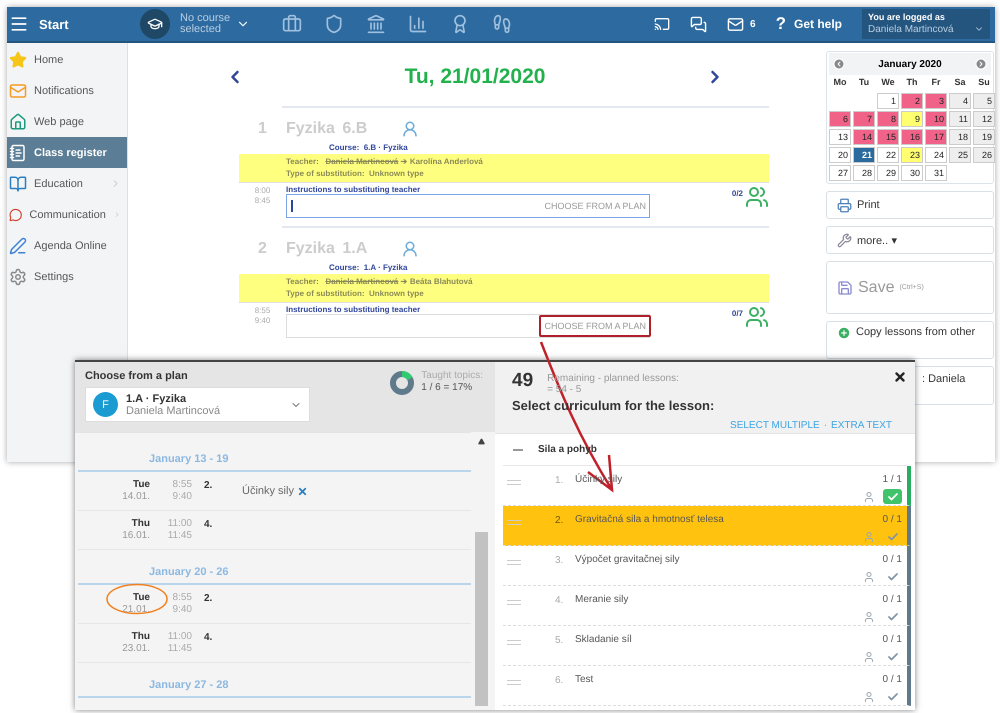 This screenshot has width=1000, height=713. What do you see at coordinates (302, 491) in the screenshot?
I see `remove-icon` at bounding box center [302, 491].